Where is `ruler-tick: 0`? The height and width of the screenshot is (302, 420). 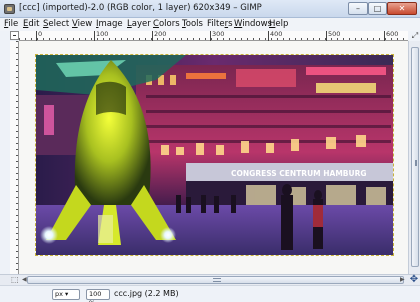
ruler-tick: 0 is located at coordinates (39, 36).